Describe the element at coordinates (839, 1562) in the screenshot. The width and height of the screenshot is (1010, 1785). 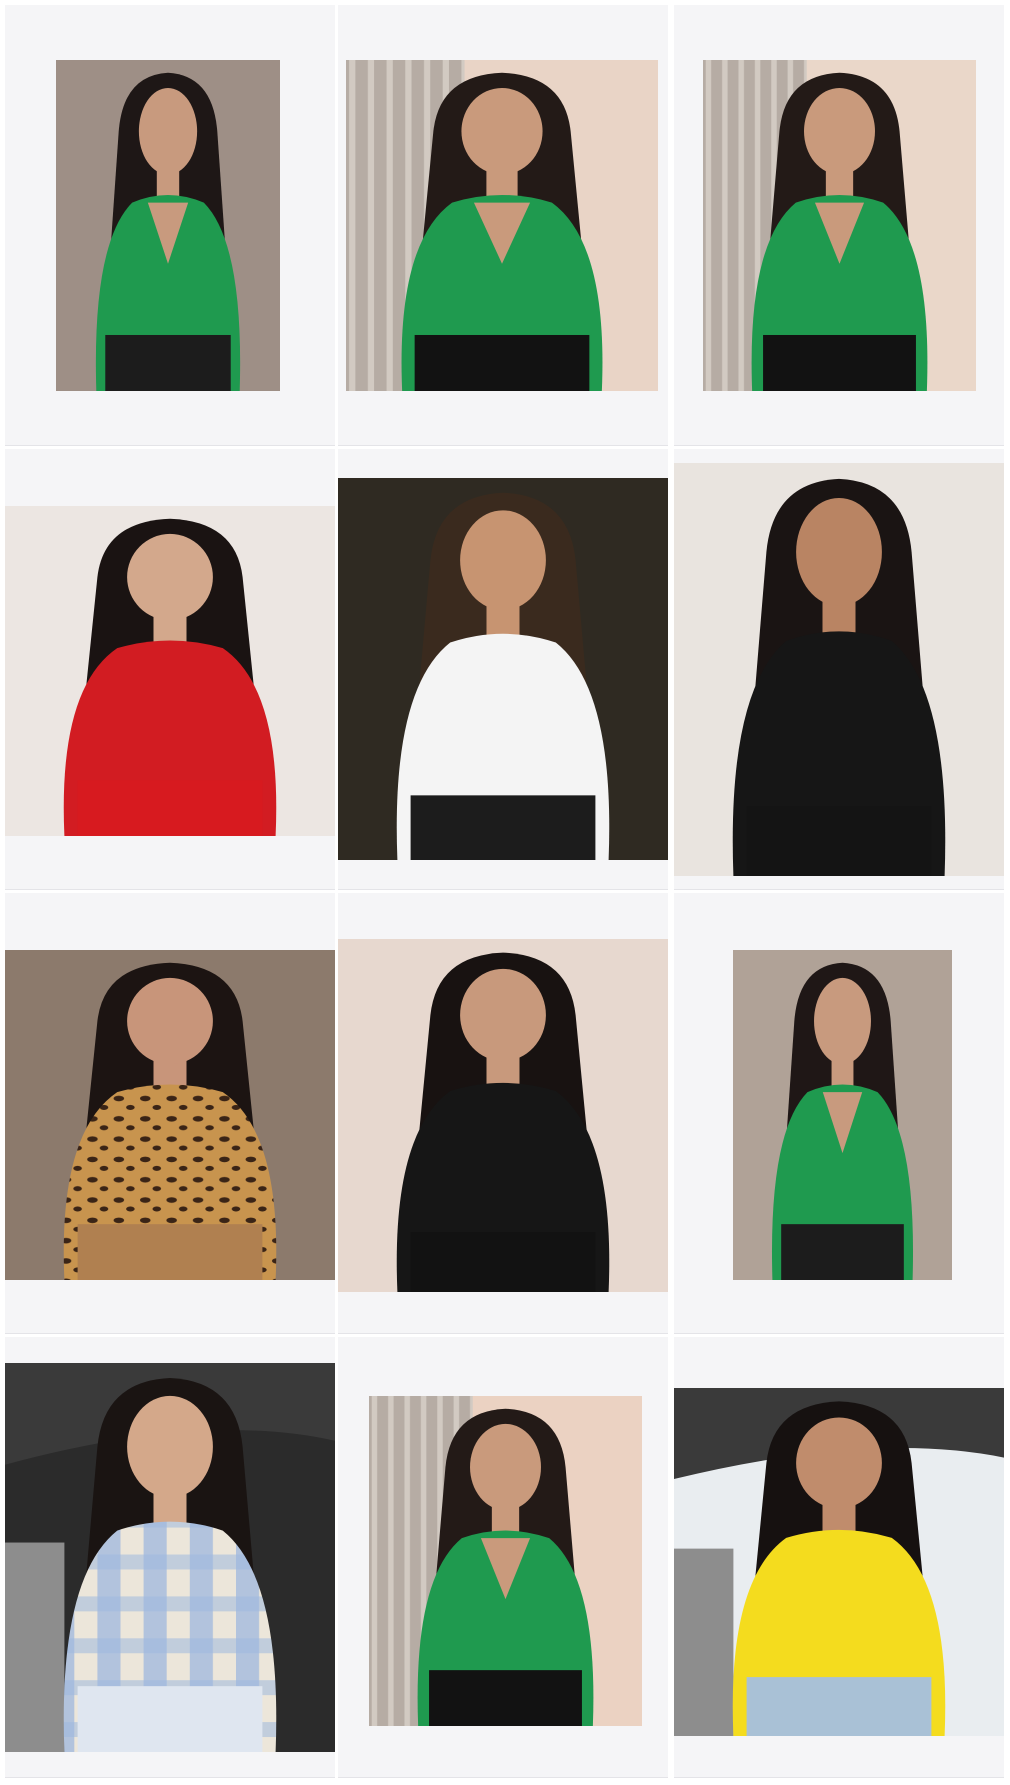
I see `photo-12-yellow-blouse-car` at that location.